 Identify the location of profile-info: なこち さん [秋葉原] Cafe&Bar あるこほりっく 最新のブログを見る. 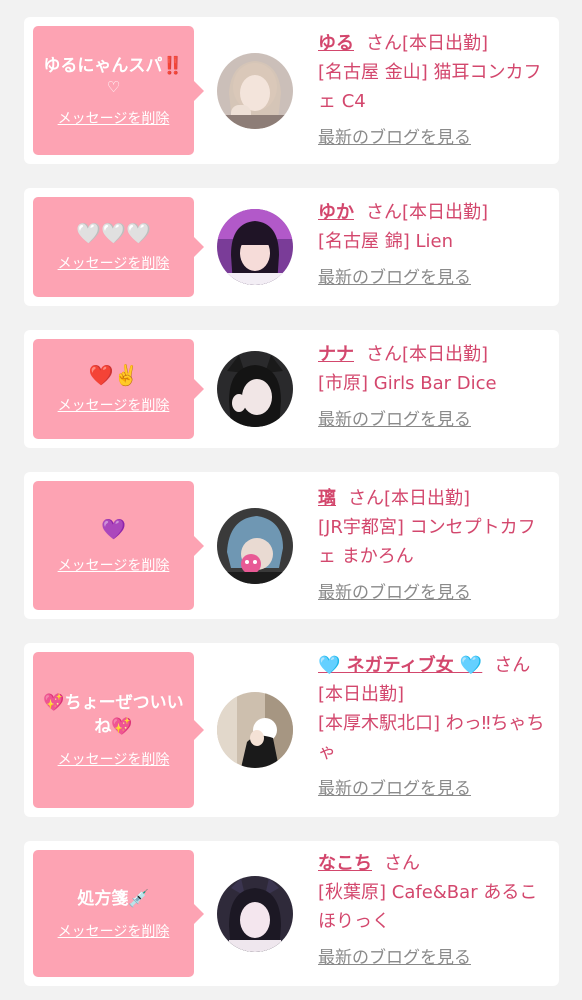
(432, 911).